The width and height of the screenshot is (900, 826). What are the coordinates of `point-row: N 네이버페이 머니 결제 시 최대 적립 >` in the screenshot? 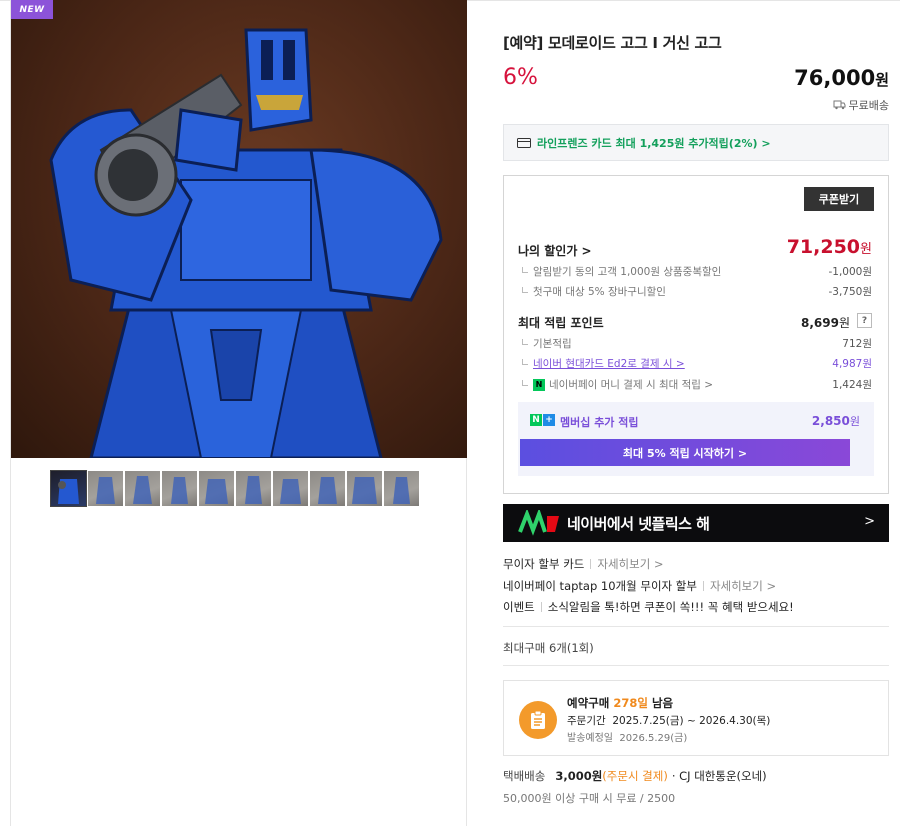 It's located at (617, 384).